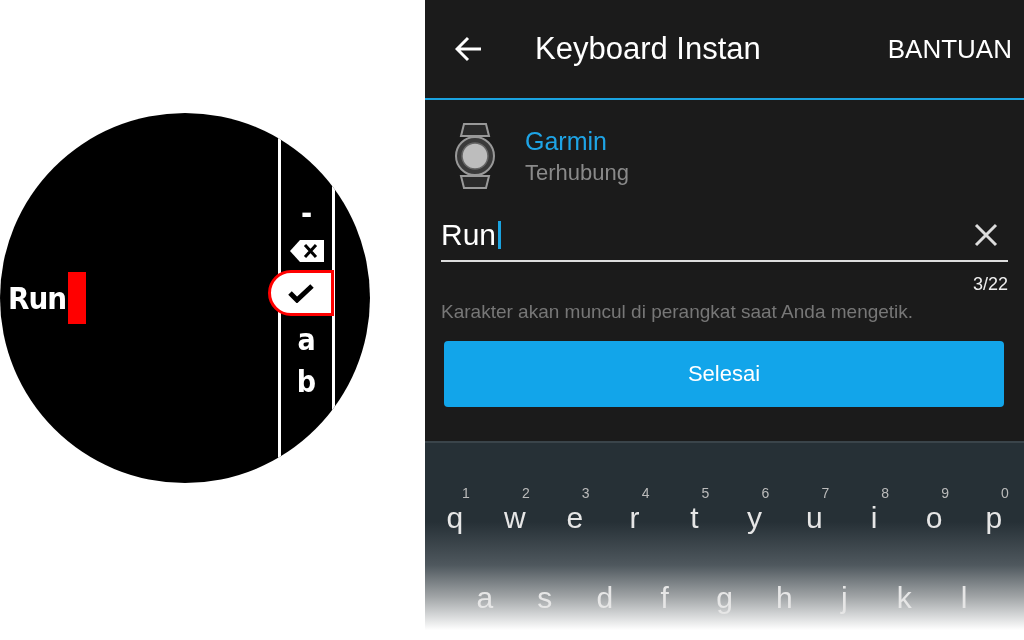 This screenshot has height=640, width=1024. What do you see at coordinates (1005, 493) in the screenshot?
I see `key-number-hint: 0` at bounding box center [1005, 493].